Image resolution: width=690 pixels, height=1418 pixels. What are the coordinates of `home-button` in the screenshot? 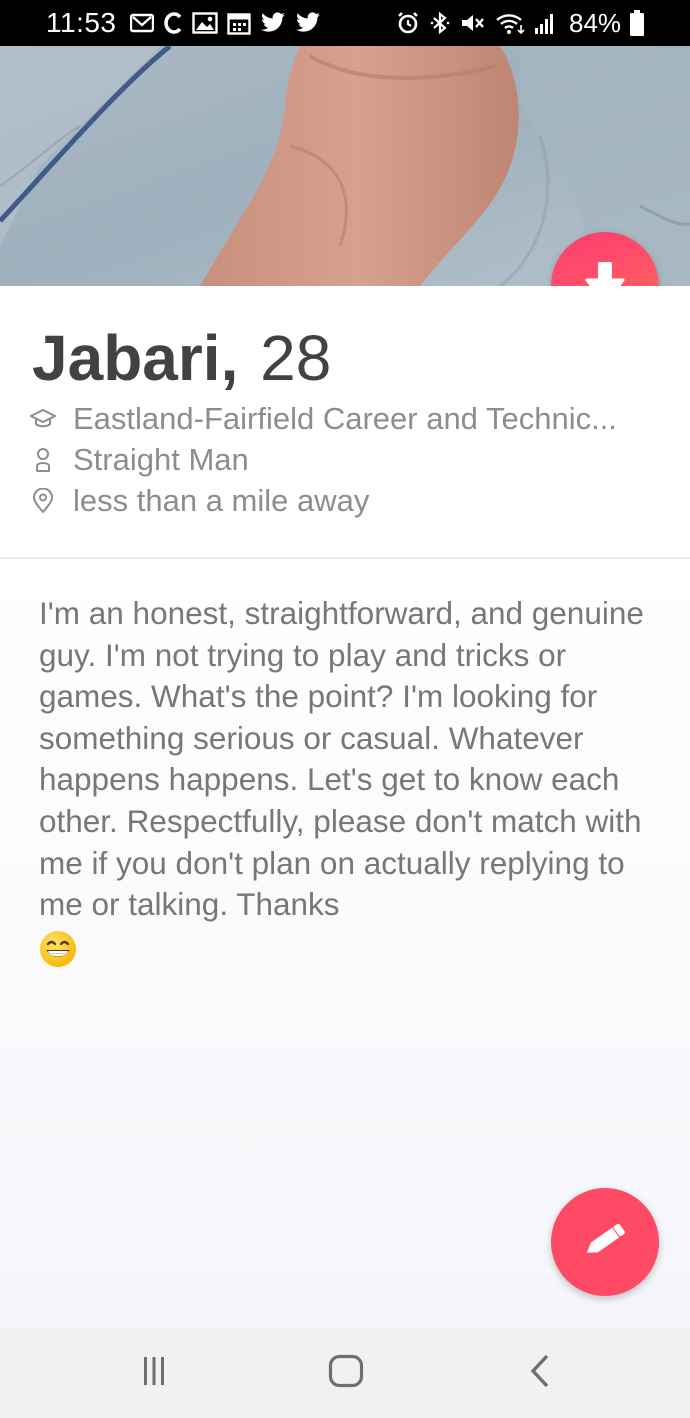 It's located at (346, 1373).